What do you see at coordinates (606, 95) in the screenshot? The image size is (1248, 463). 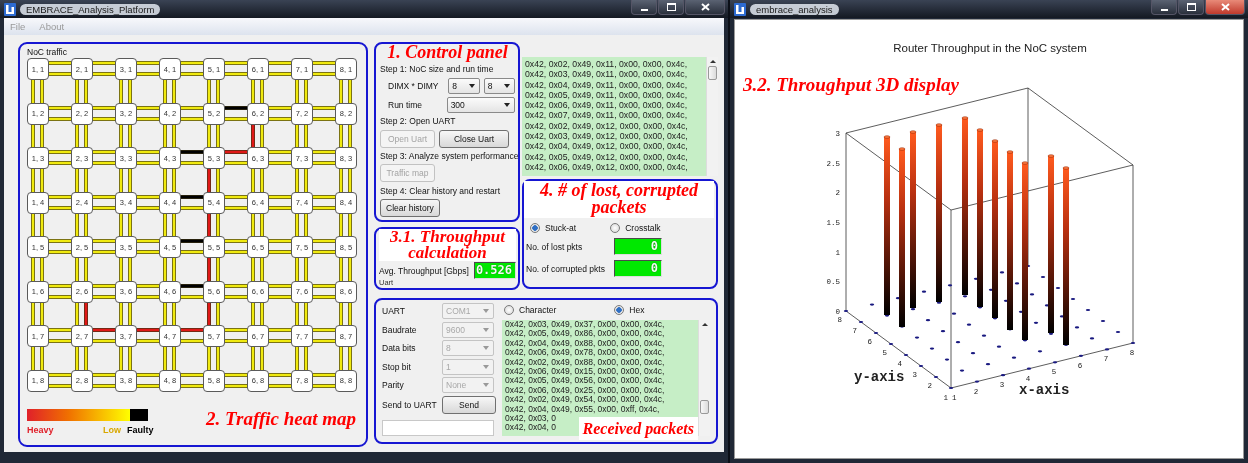 I see `log-line: 0x42, 0x05, 0x49, 0x11, 0x00, 0x00, 0x4c,` at bounding box center [606, 95].